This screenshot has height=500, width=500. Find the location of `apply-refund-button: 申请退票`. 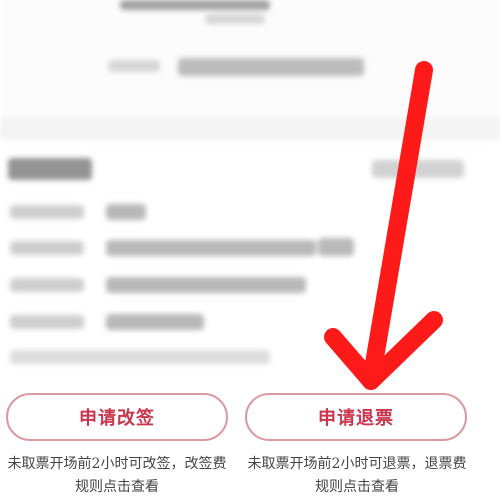

apply-refund-button: 申请退票 is located at coordinates (356, 417).